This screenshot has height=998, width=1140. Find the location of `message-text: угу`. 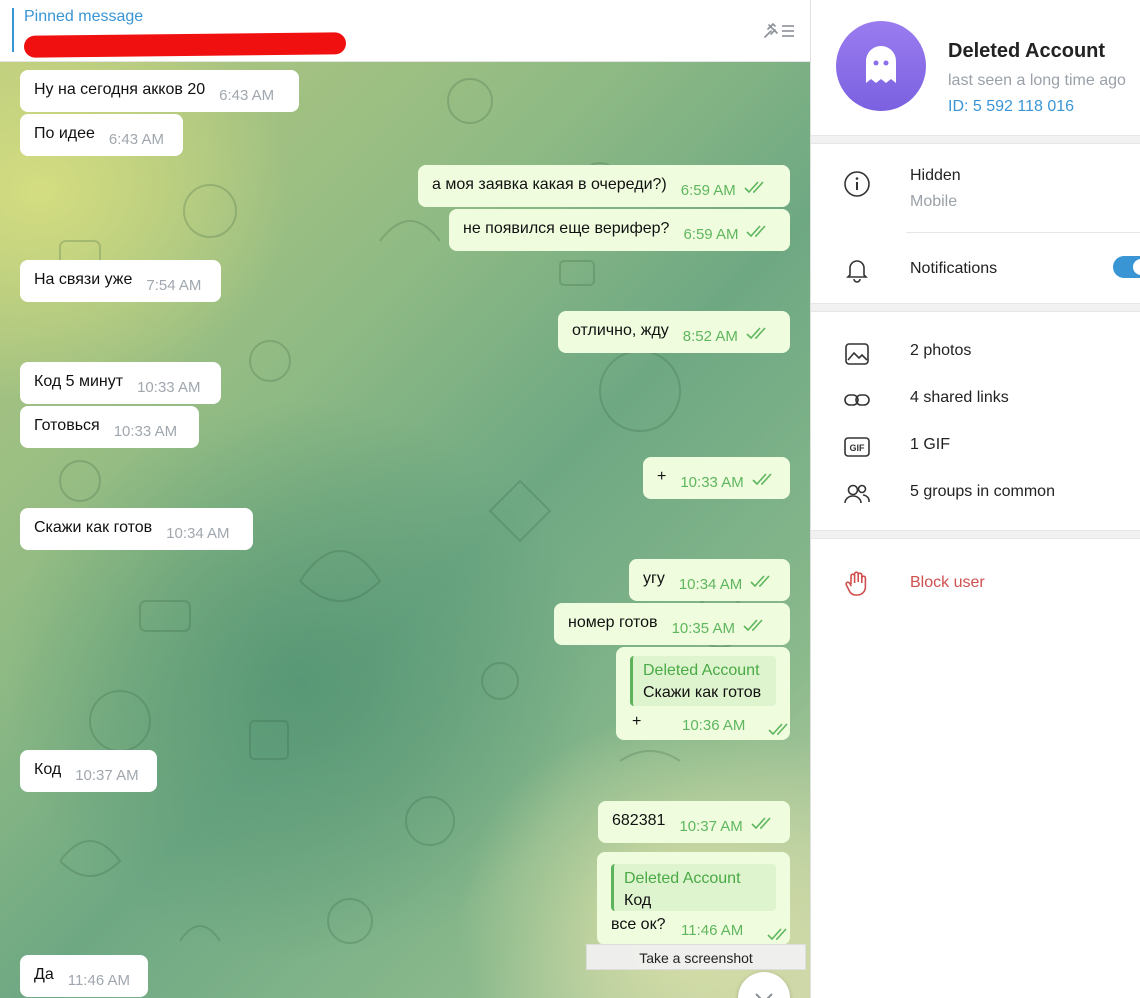

message-text: угу is located at coordinates (654, 578).